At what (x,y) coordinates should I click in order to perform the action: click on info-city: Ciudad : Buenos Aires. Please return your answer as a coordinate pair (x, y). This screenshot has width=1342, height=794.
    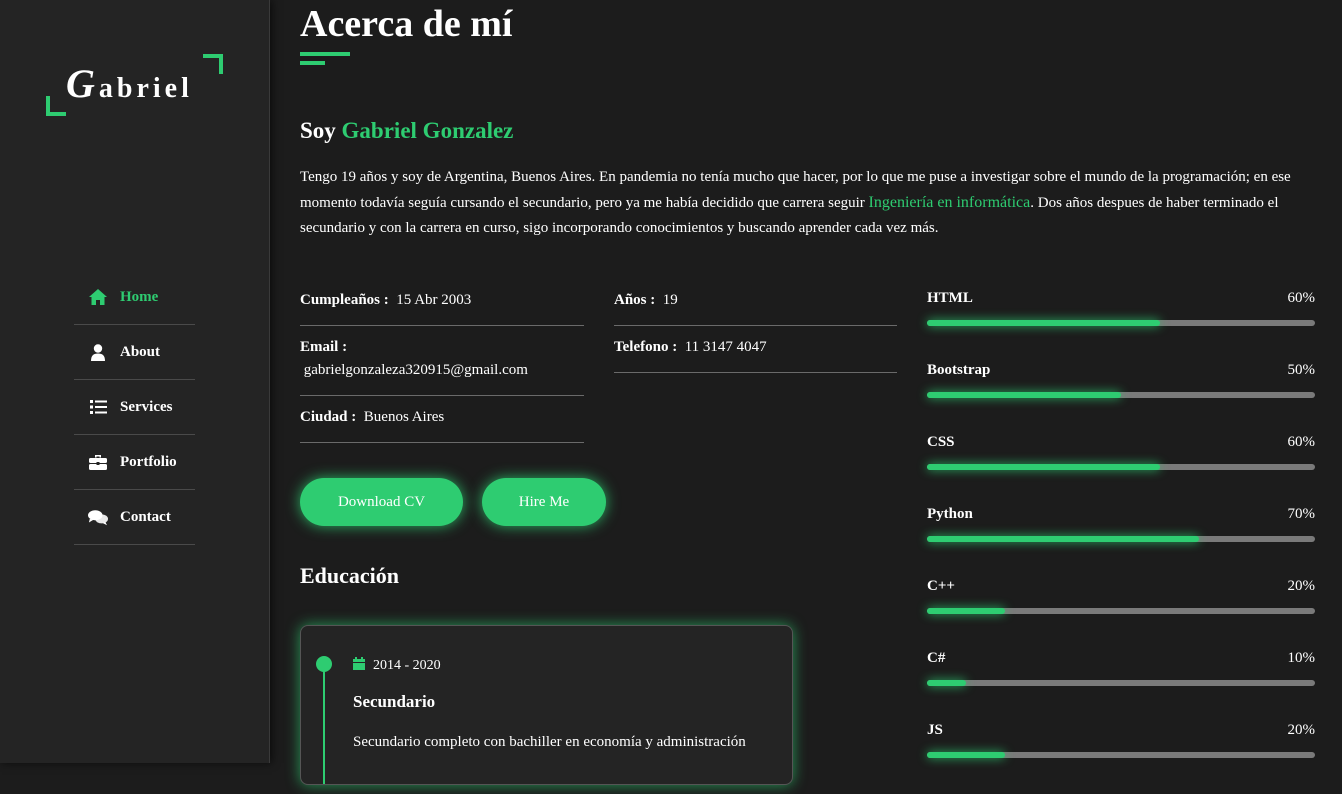
    Looking at the image, I should click on (442, 419).